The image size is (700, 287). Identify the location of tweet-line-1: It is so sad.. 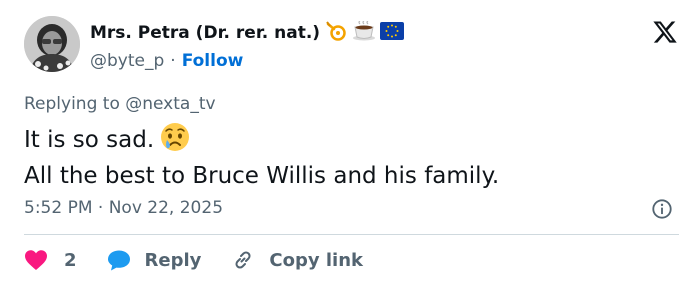
(261, 141).